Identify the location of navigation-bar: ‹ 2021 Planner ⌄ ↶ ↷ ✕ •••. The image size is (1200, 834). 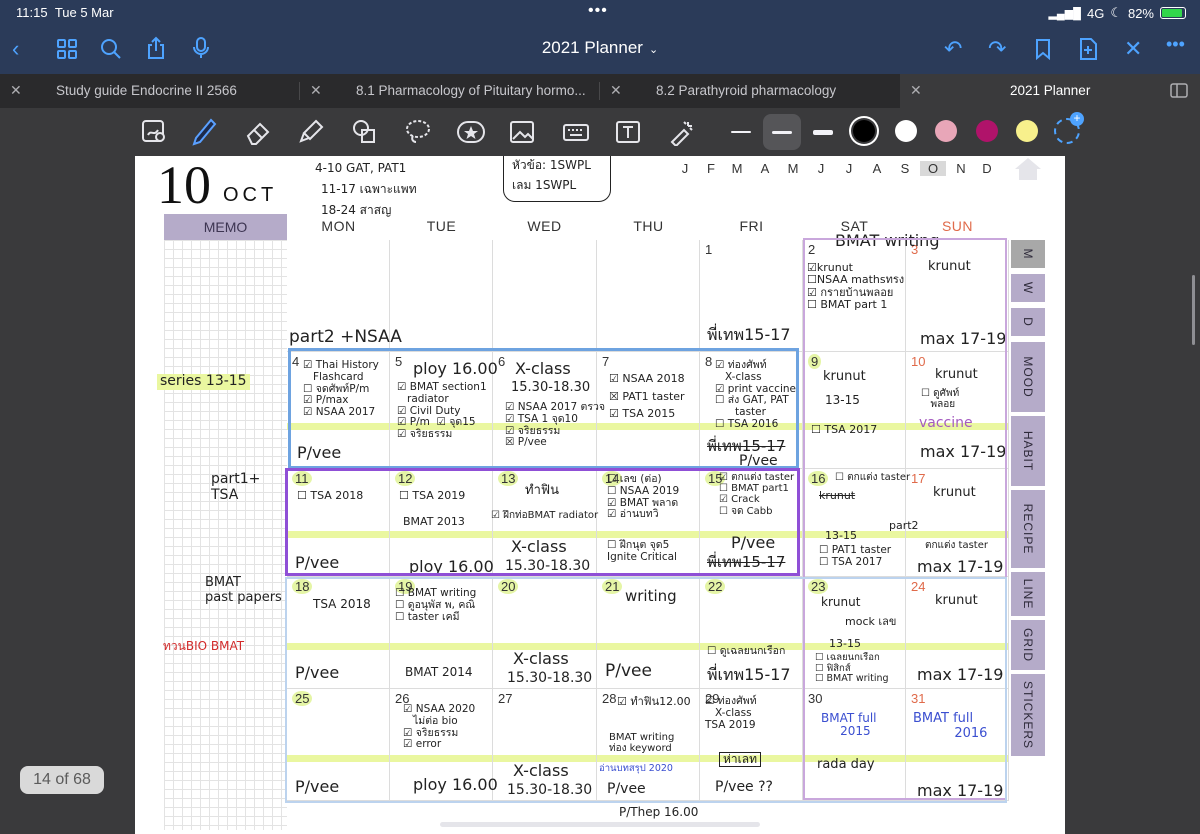
(600, 50).